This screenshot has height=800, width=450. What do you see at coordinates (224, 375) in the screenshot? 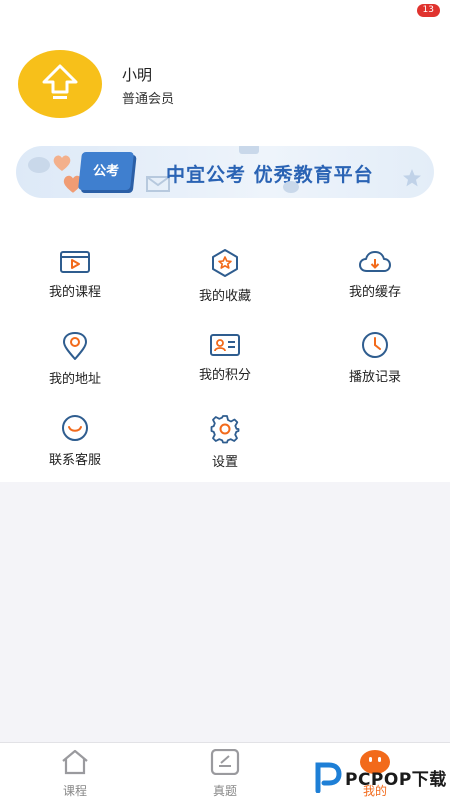
I see `menu-label: 我的积分` at bounding box center [224, 375].